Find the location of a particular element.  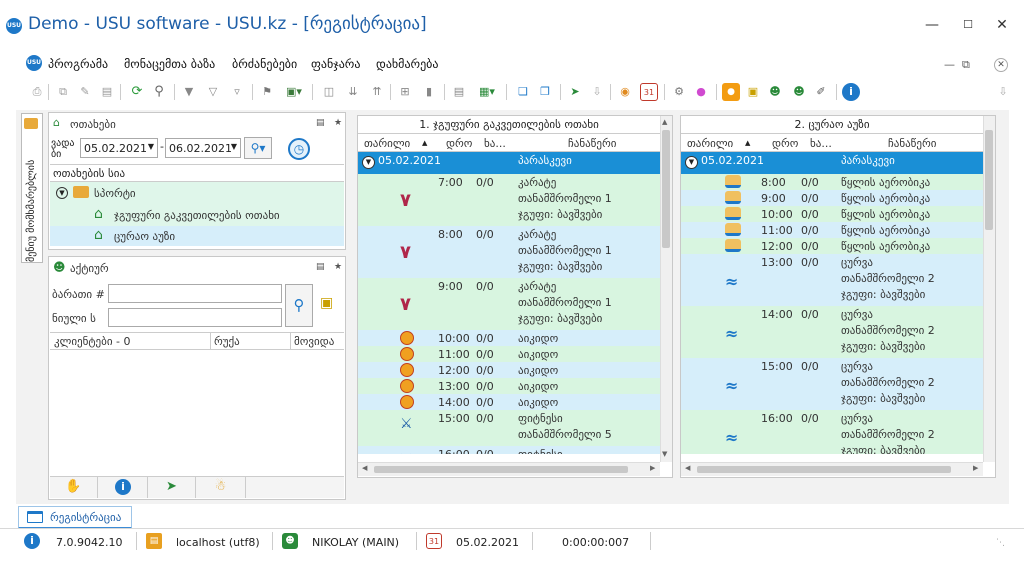

edit-icon: ✎ is located at coordinates (85, 92).